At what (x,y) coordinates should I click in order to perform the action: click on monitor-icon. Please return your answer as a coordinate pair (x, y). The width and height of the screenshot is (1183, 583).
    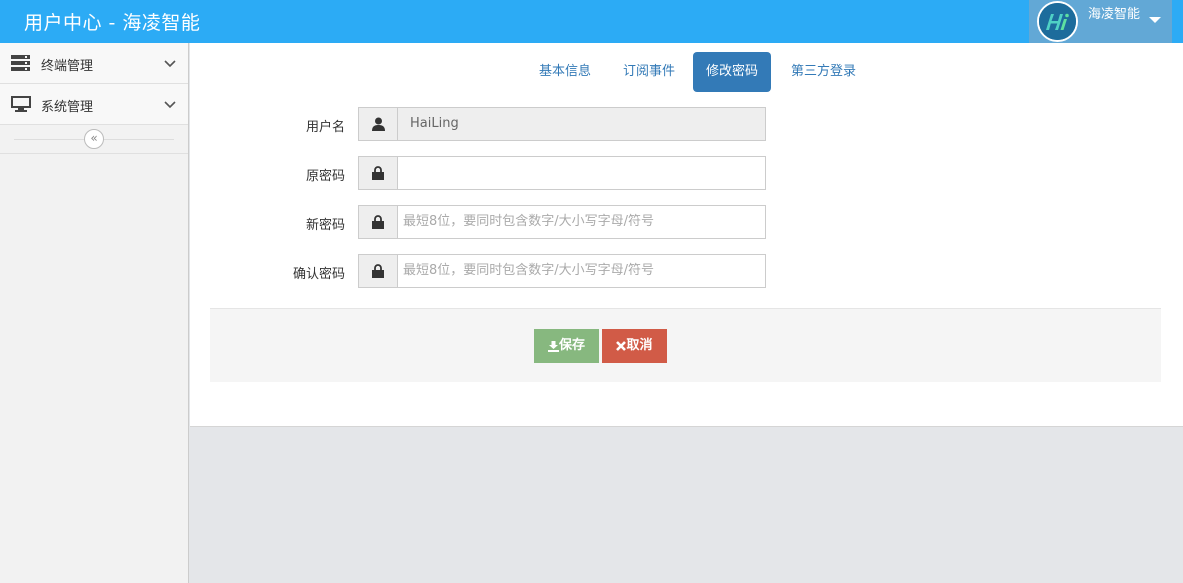
    Looking at the image, I should click on (21, 106).